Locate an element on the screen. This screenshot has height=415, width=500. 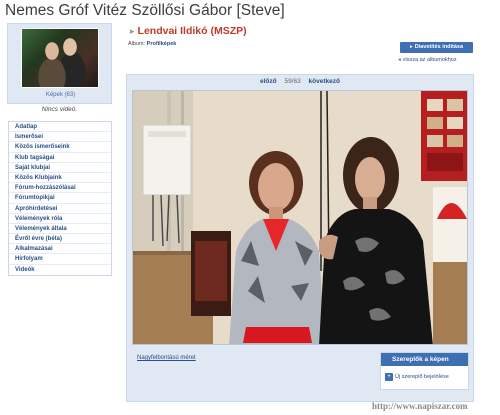
album-link: Profilképek is located at coordinates (162, 44).